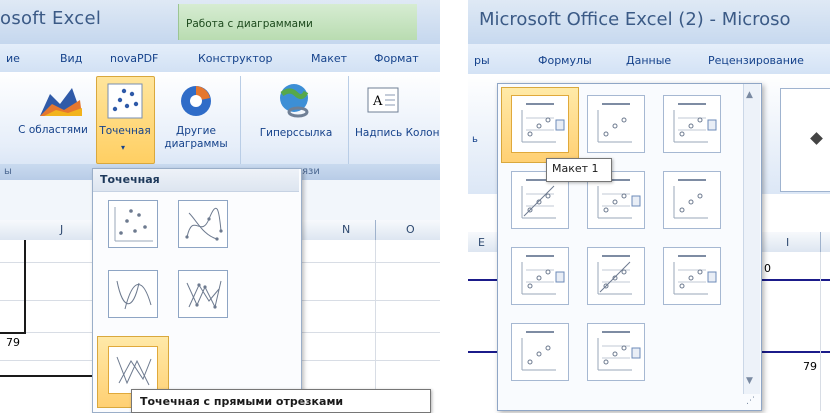 Image resolution: width=830 pixels, height=413 pixels. I want to click on hyperlink-globe-icon, so click(294, 101).